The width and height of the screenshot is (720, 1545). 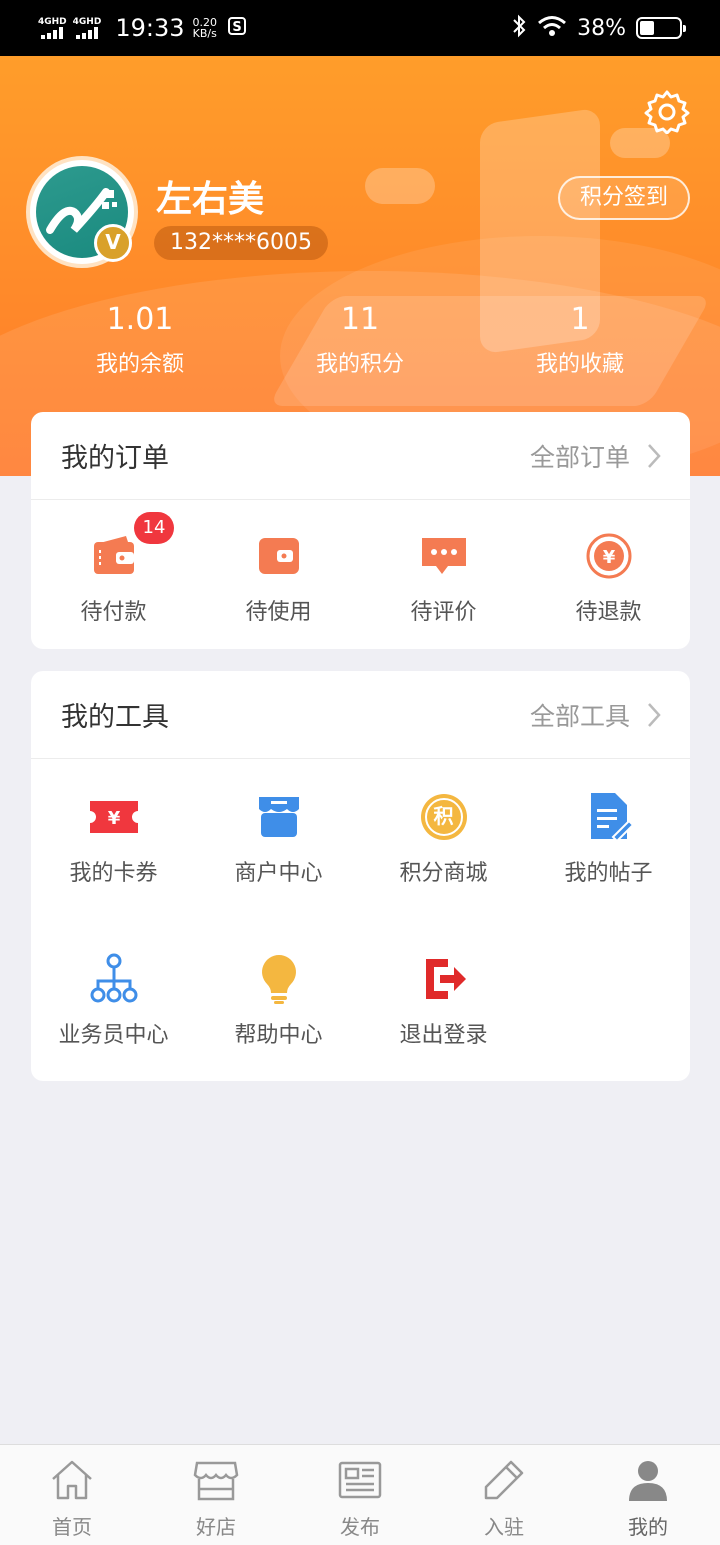 I want to click on svg-text: S, so click(x=236, y=27).